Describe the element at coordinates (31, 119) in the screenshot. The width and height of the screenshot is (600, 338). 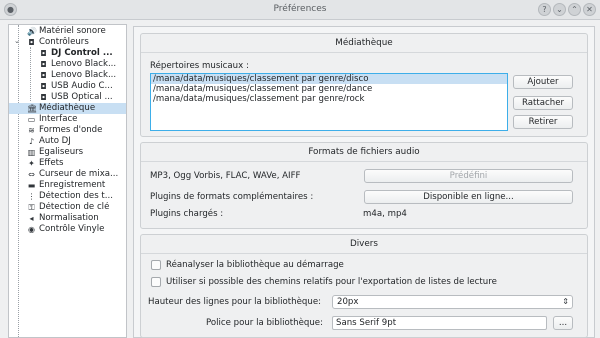
I see `monitor-icon: ▭` at that location.